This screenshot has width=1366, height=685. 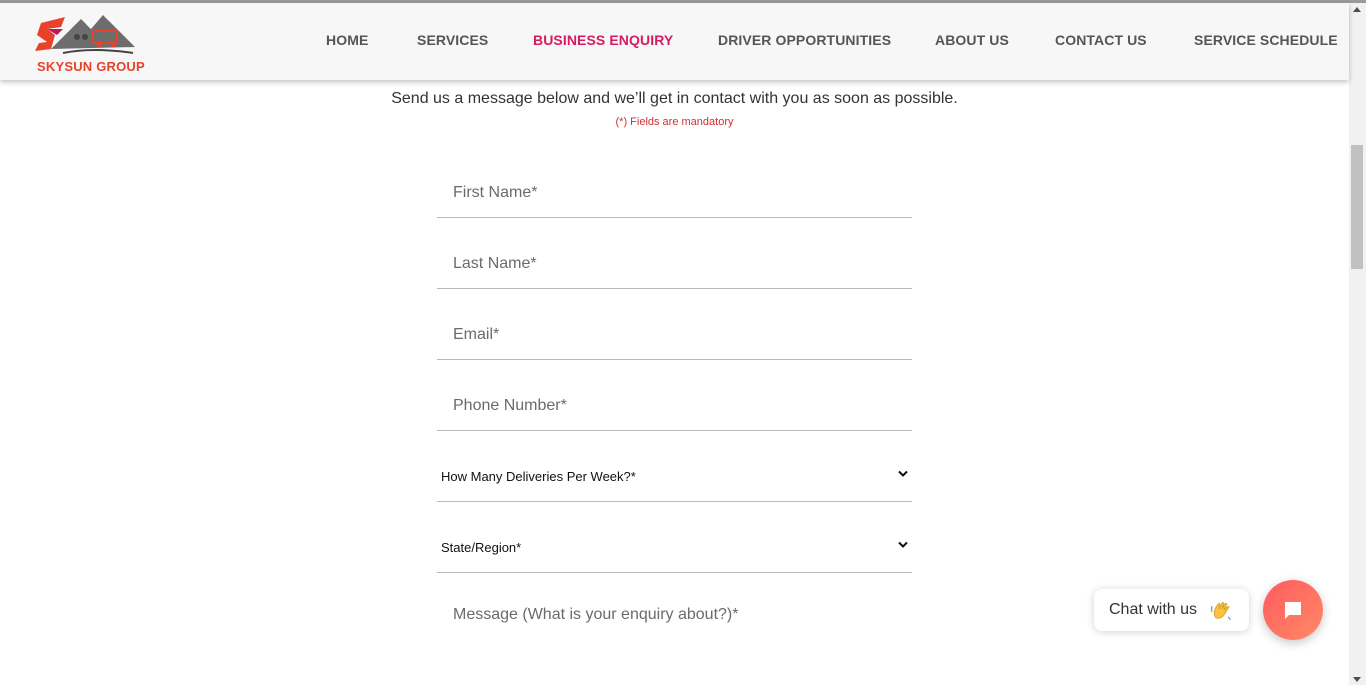 I want to click on skysun-logo: SKYSUN GROUP, so click(x=89, y=42).